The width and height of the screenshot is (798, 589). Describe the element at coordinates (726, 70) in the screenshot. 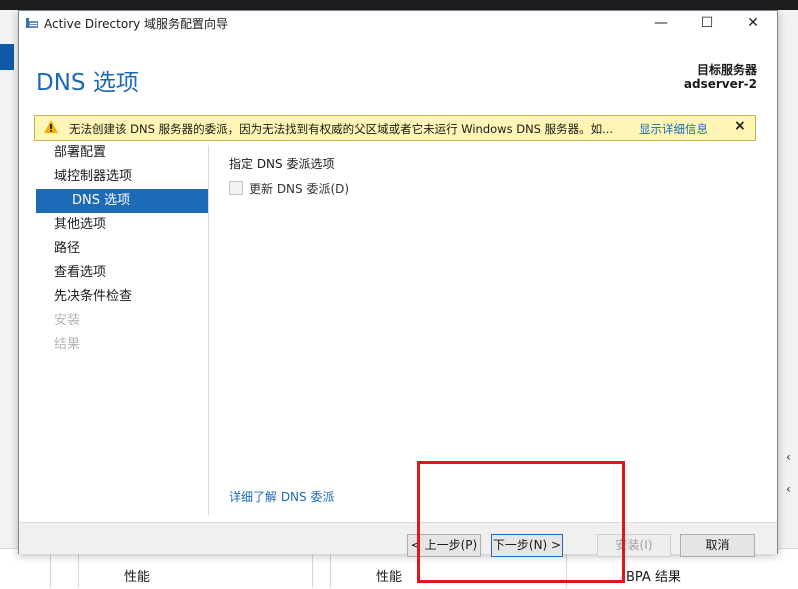

I see `target-server-label: 目标服务器` at that location.